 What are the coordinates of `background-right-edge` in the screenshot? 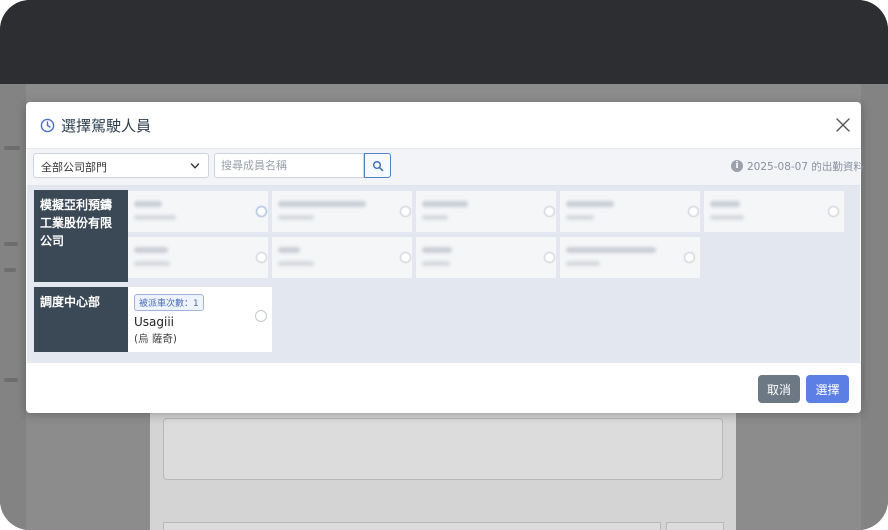 It's located at (874, 307).